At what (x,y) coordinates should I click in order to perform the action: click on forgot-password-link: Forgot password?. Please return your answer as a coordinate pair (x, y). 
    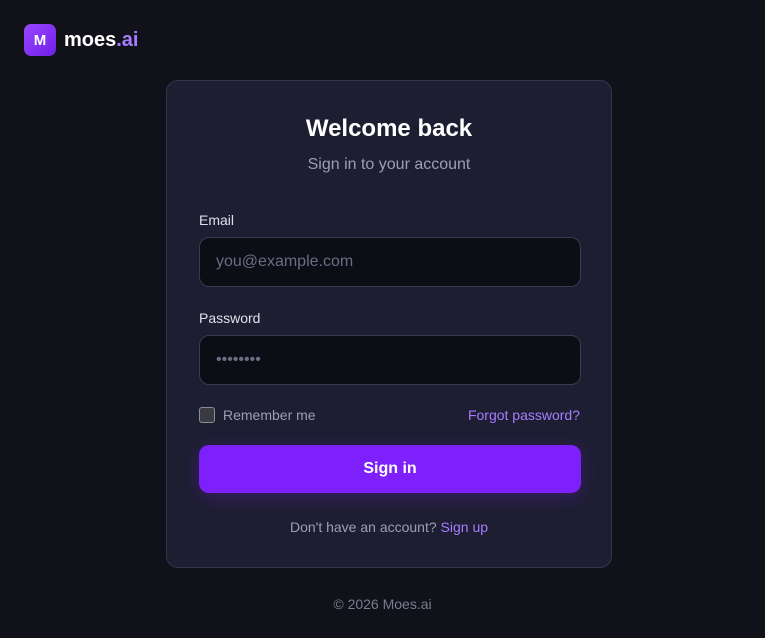
    Looking at the image, I should click on (524, 415).